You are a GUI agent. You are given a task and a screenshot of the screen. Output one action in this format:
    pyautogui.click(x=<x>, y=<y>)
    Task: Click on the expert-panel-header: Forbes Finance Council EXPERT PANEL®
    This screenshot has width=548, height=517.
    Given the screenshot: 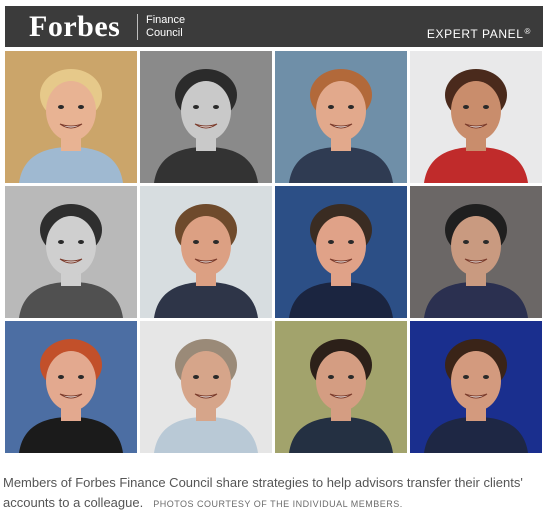 What is the action you would take?
    pyautogui.click(x=274, y=26)
    